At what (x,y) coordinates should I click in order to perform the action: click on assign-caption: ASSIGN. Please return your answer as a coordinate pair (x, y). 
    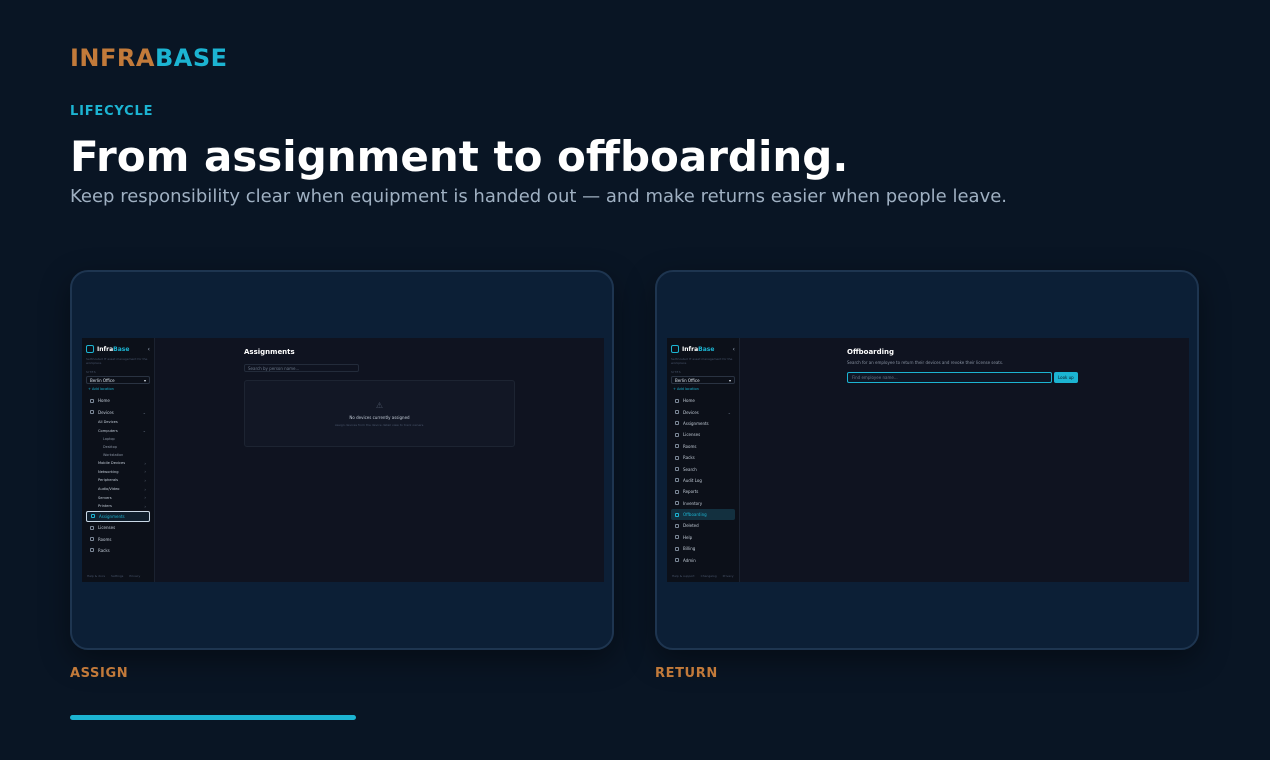
    Looking at the image, I should click on (99, 673).